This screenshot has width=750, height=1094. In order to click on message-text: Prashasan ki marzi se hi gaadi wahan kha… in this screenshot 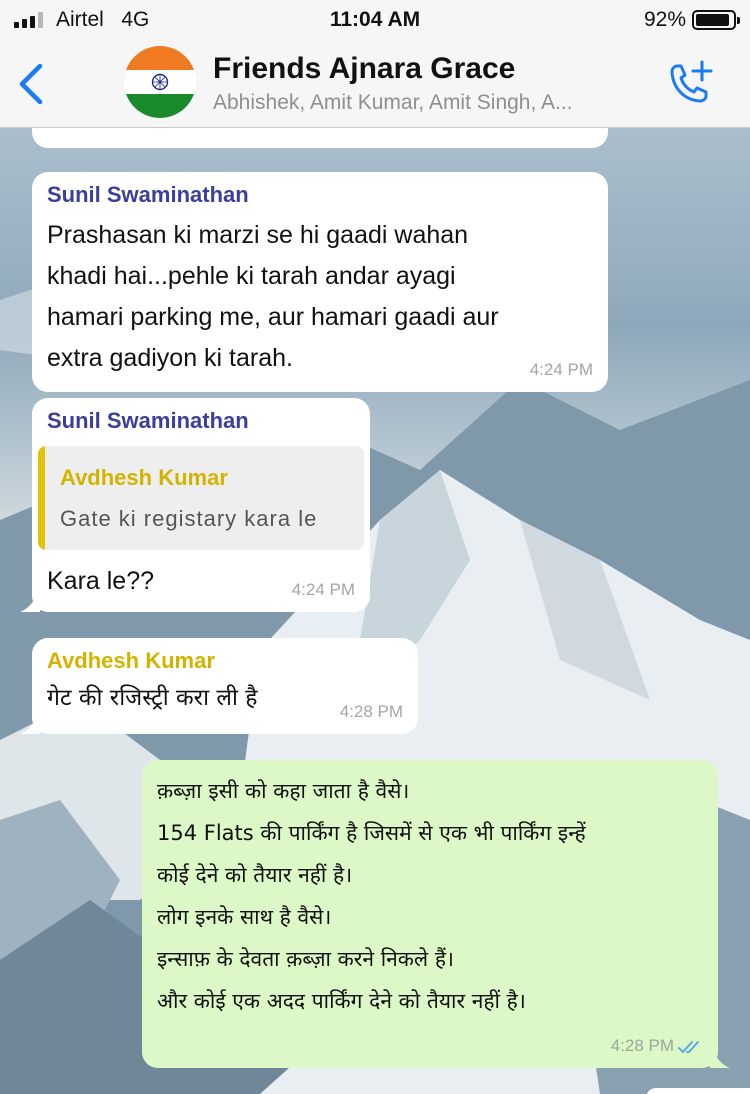, I will do `click(322, 297)`.